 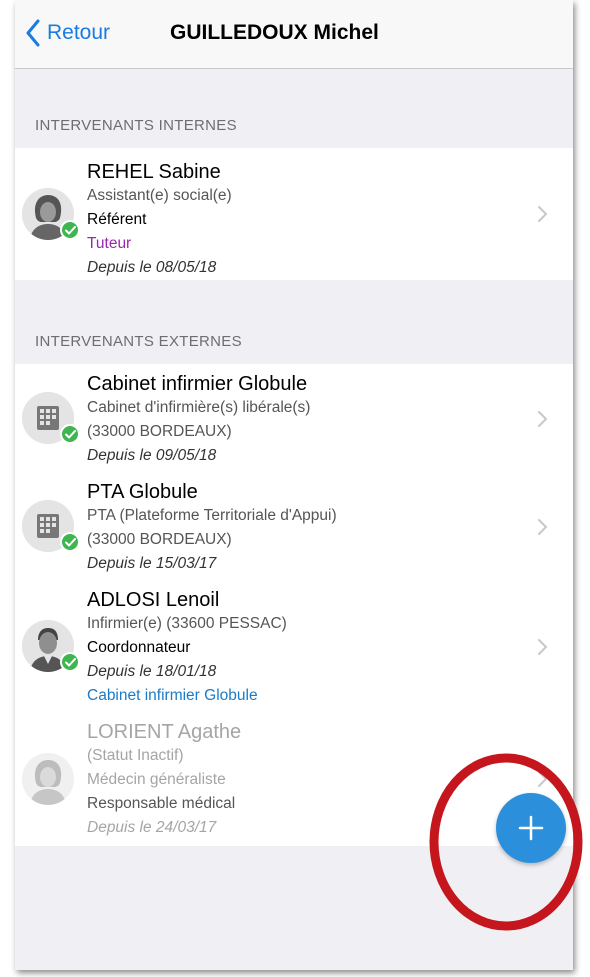 I want to click on contact-name: REHEL Sabine, so click(x=154, y=172).